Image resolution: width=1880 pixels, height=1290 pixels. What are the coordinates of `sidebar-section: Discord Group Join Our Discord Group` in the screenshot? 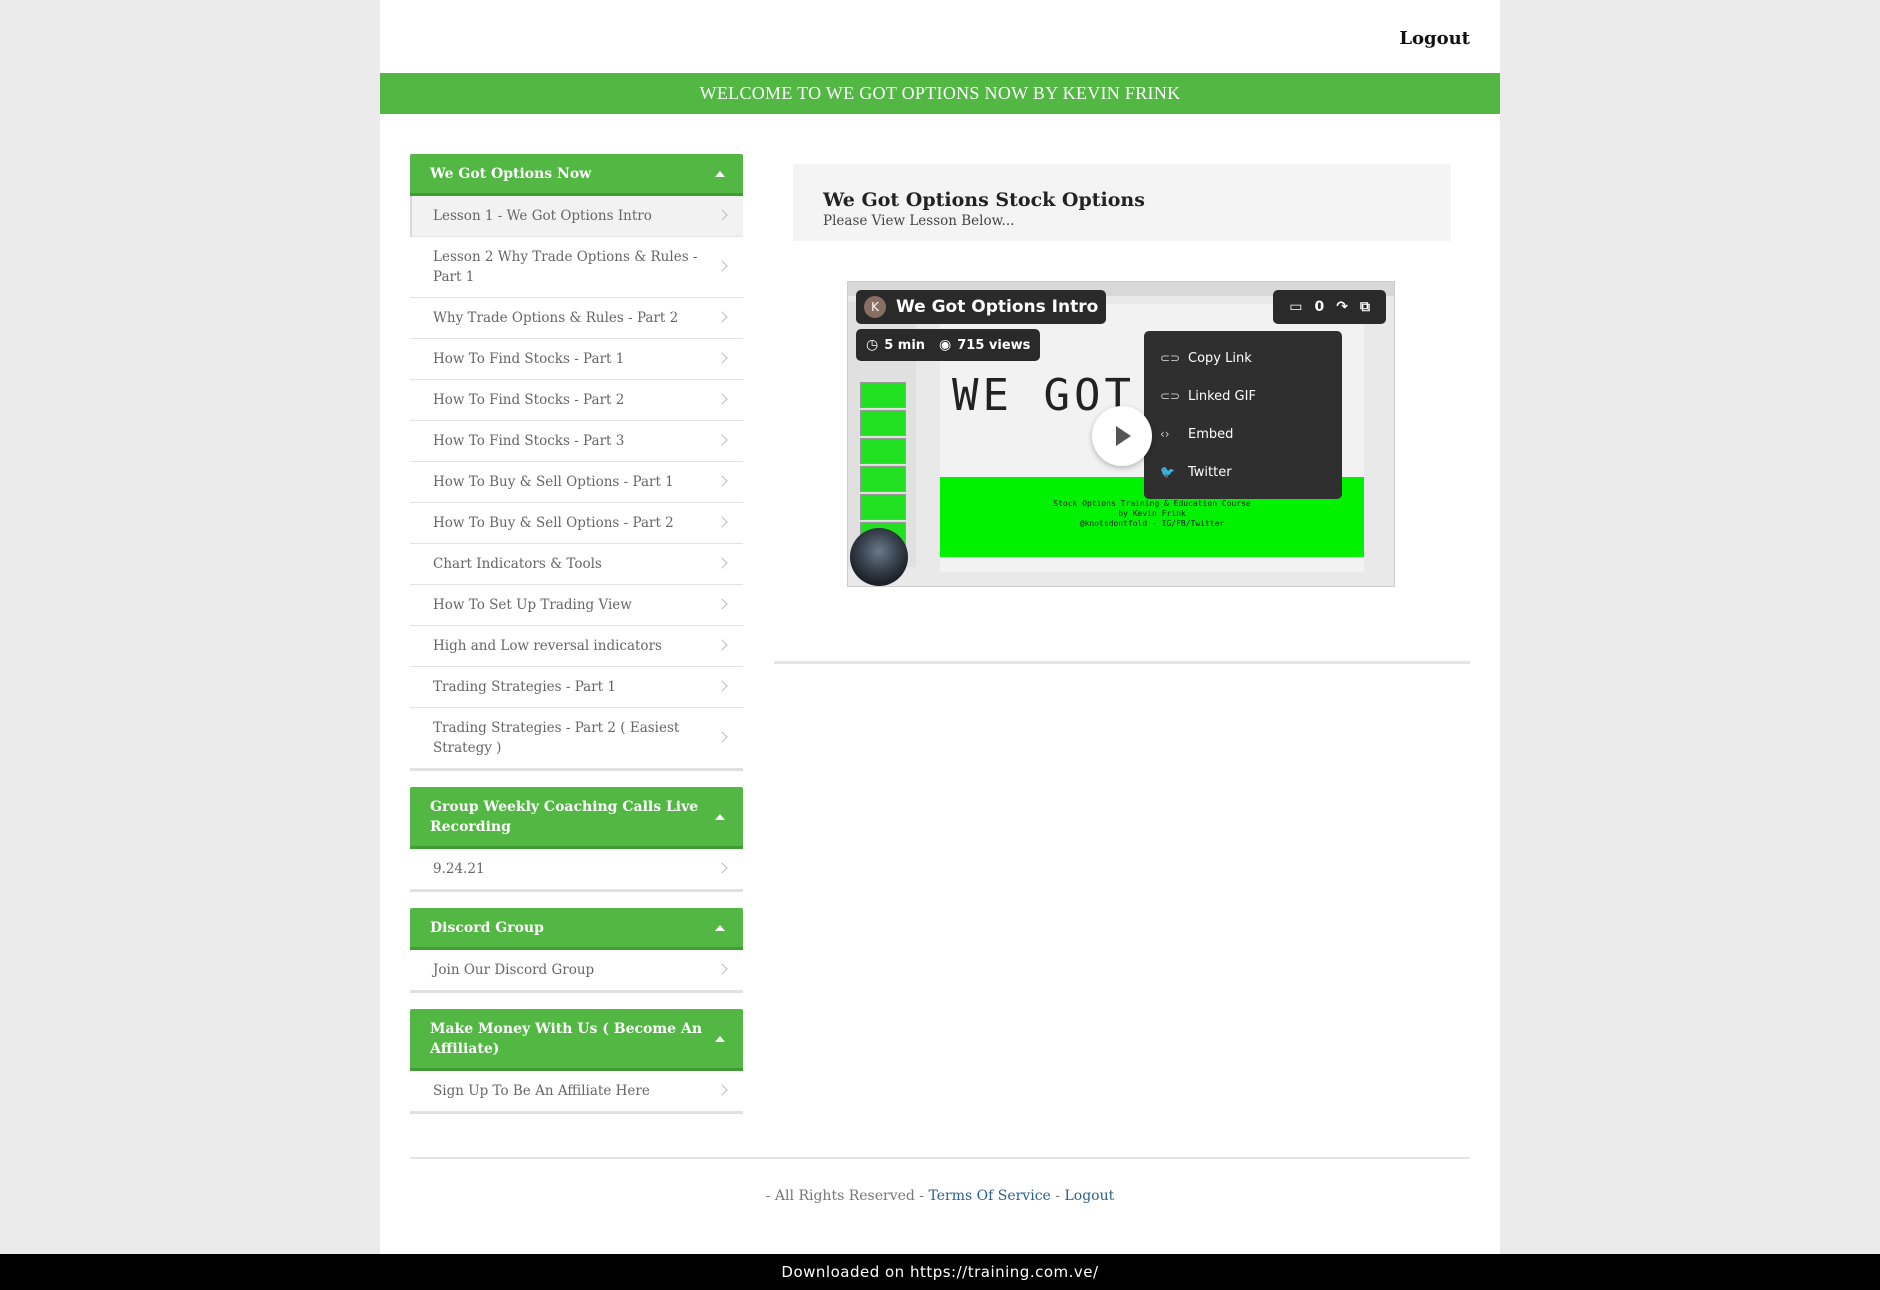 It's located at (576, 950).